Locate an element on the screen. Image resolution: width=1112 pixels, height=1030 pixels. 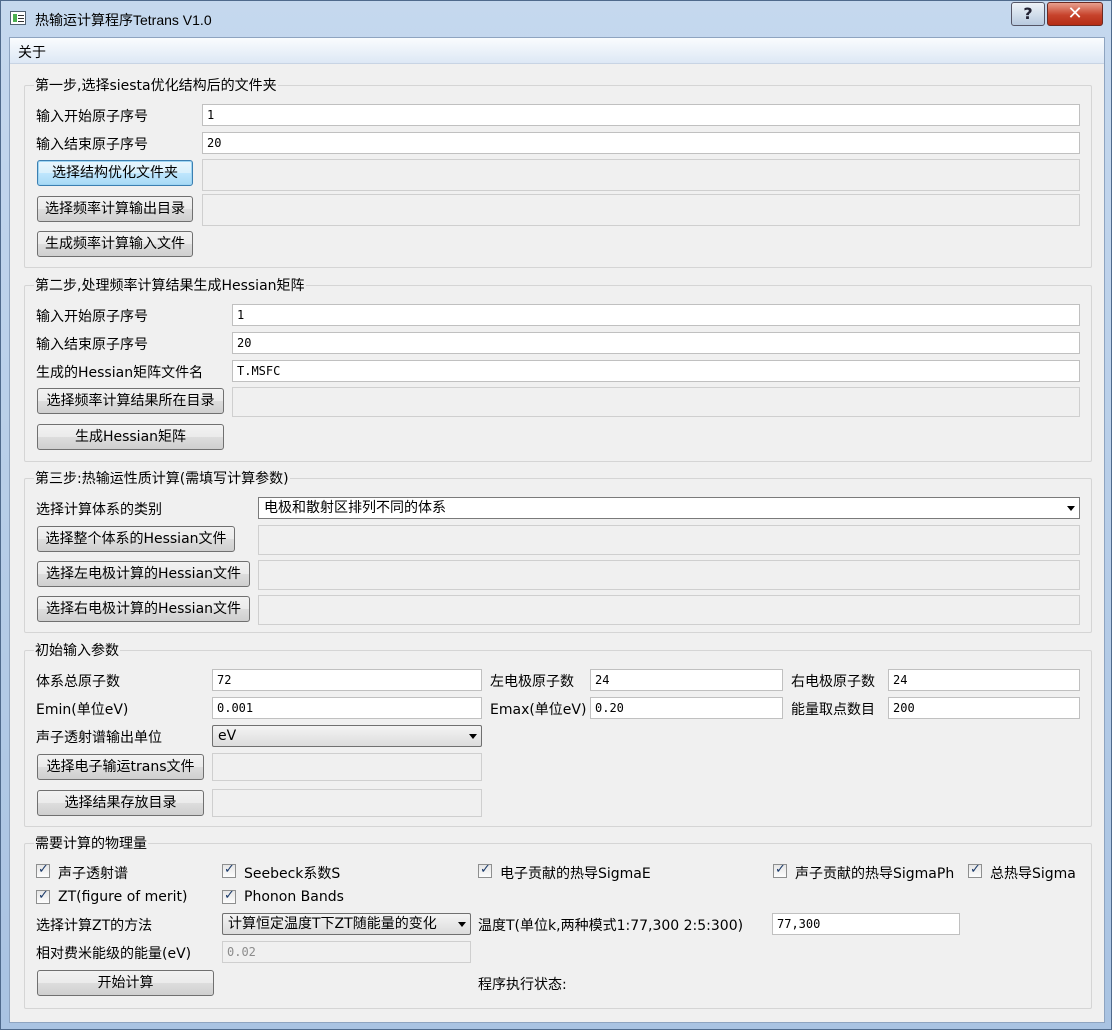
system-type-value: 电极和散射区排列不同的体系 is located at coordinates (355, 508).